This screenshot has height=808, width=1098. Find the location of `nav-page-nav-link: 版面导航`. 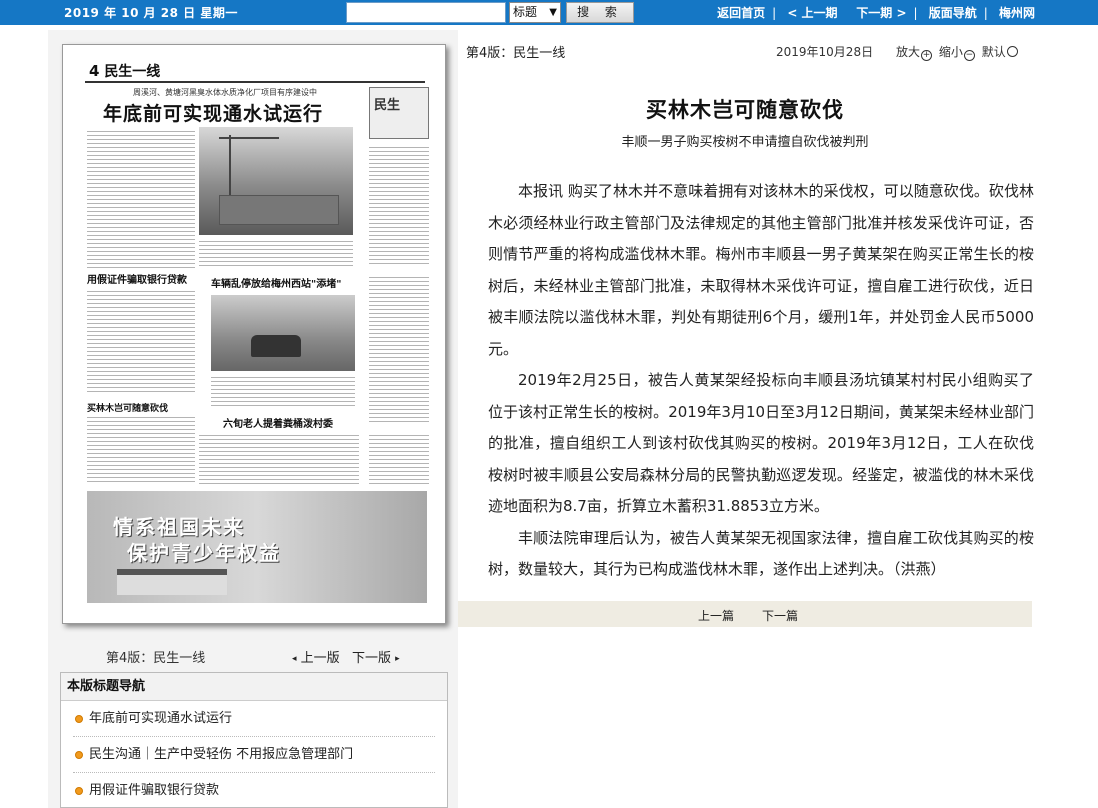

nav-page-nav-link: 版面导航 is located at coordinates (953, 13).